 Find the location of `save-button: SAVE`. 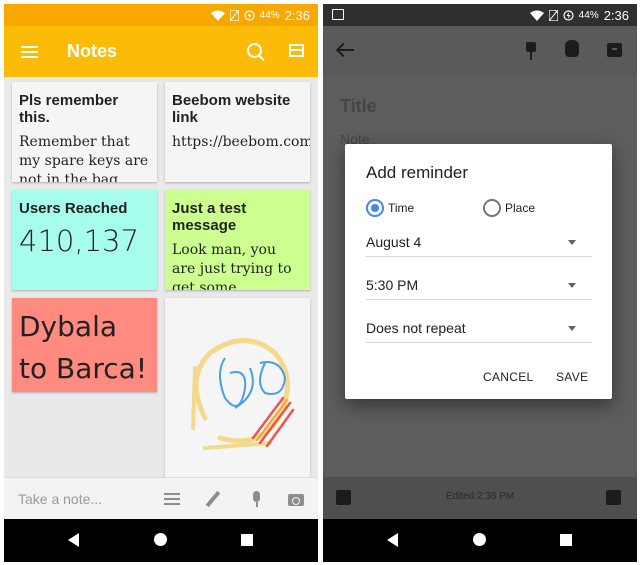

save-button: SAVE is located at coordinates (572, 377).